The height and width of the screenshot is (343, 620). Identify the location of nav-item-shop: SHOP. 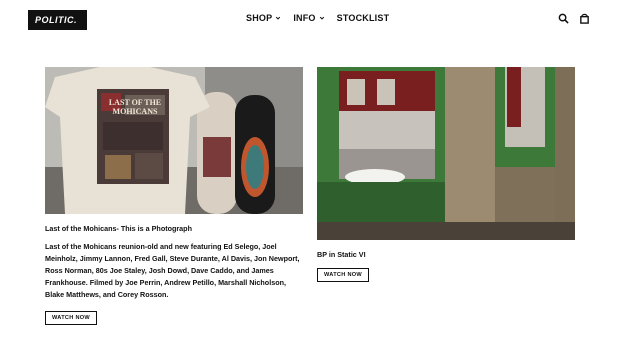
(263, 18).